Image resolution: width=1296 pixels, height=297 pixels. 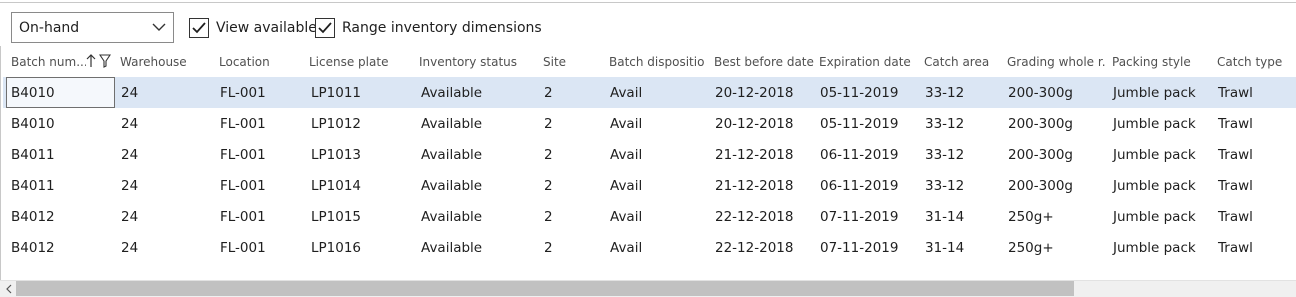 I want to click on column-header-expiration-date: Expiration date, so click(x=865, y=62).